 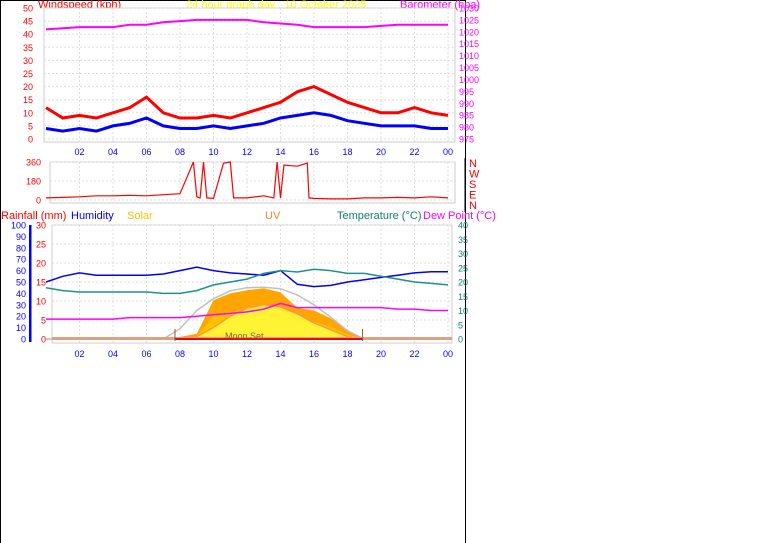 What do you see at coordinates (469, 80) in the screenshot?
I see `barometer-axis-tick-label: 1000` at bounding box center [469, 80].